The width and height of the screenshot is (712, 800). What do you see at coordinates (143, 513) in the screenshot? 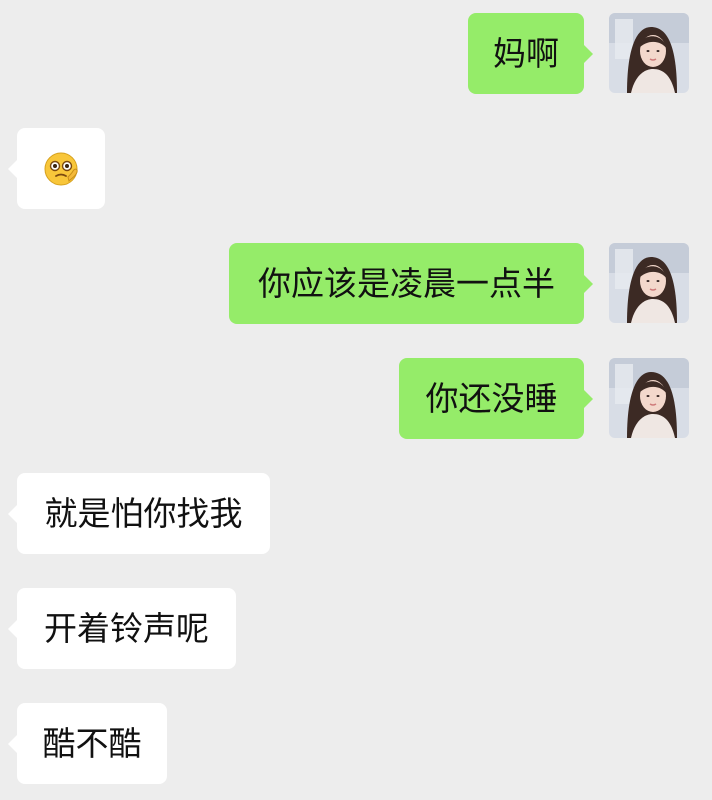
I see `message-text: 就是怕你找我` at bounding box center [143, 513].